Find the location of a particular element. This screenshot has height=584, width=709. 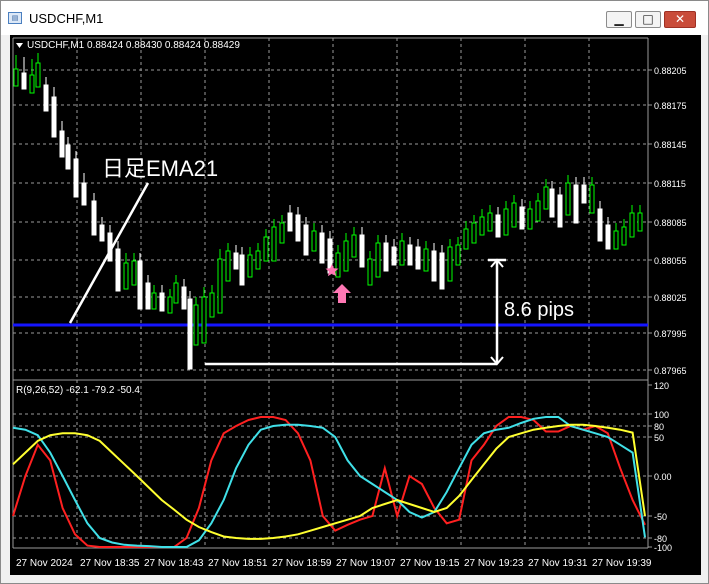

time-tick-label: 27 Nov 18:35 is located at coordinates (110, 563).